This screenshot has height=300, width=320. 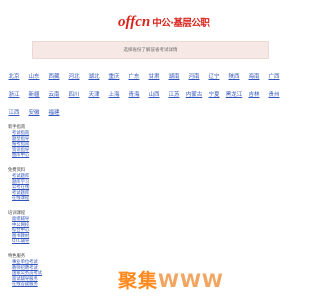 I want to click on province-link: 湖北, so click(x=94, y=76).